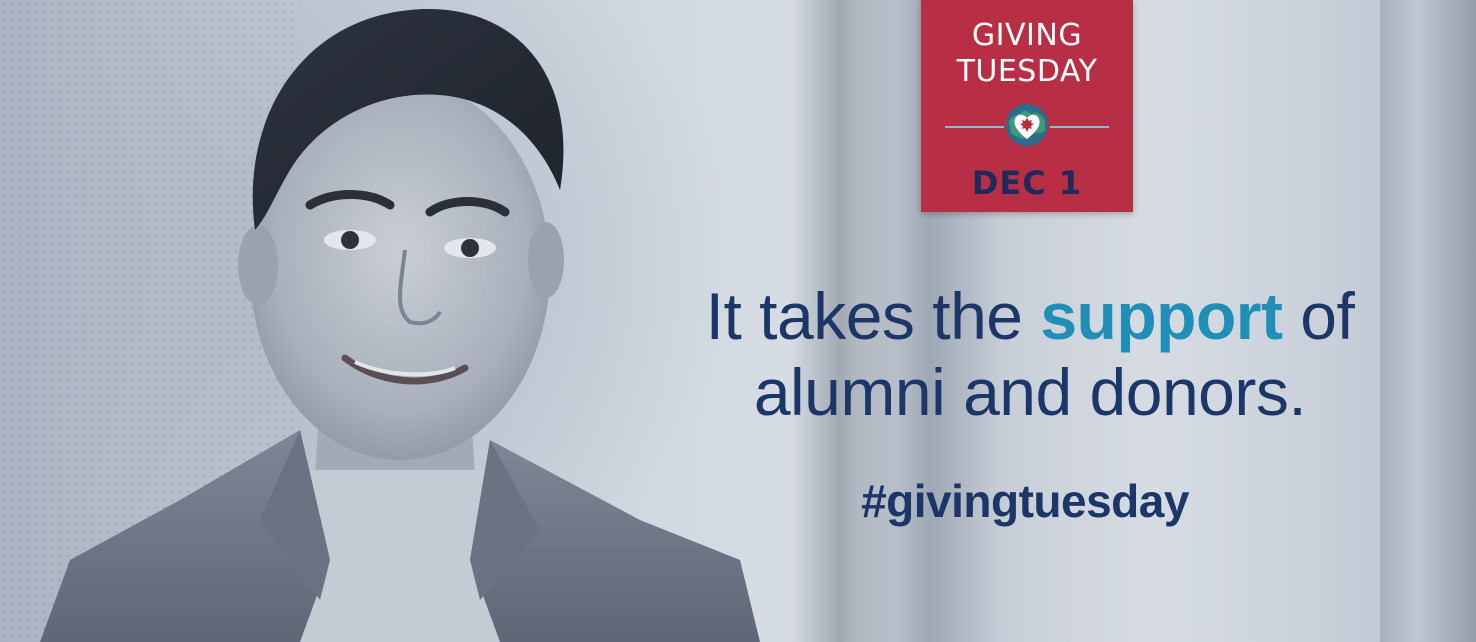 The height and width of the screenshot is (642, 1476). Describe the element at coordinates (1027, 71) in the screenshot. I see `logo-text-tuesday: TUESDAY` at that location.